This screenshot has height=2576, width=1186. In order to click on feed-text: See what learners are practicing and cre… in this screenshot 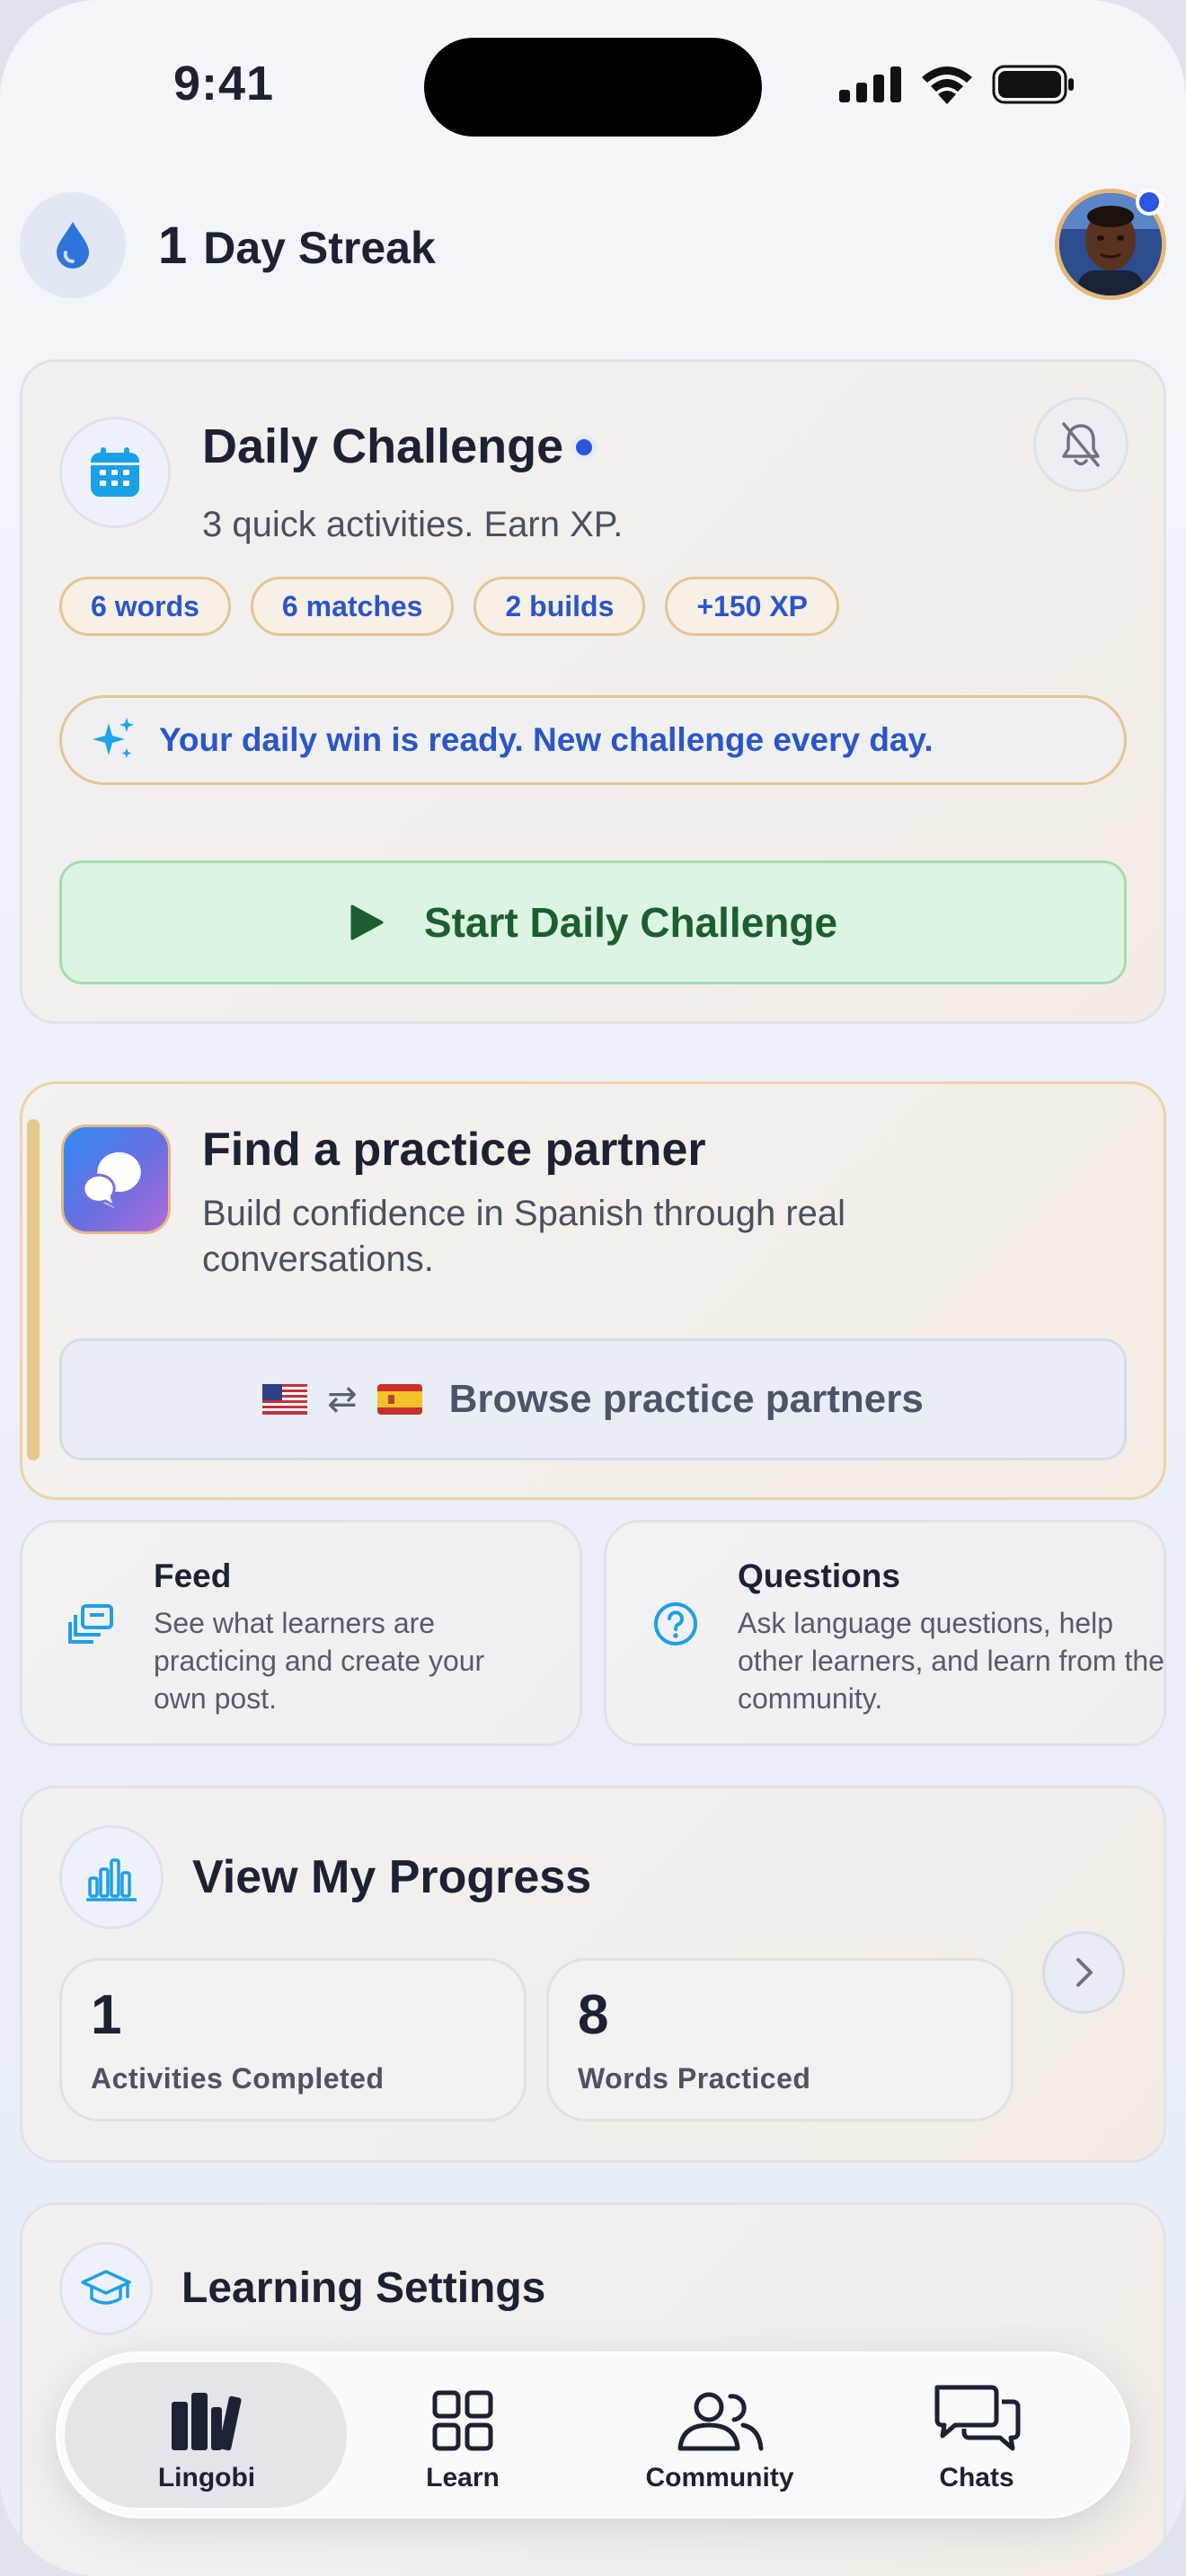, I will do `click(319, 1661)`.